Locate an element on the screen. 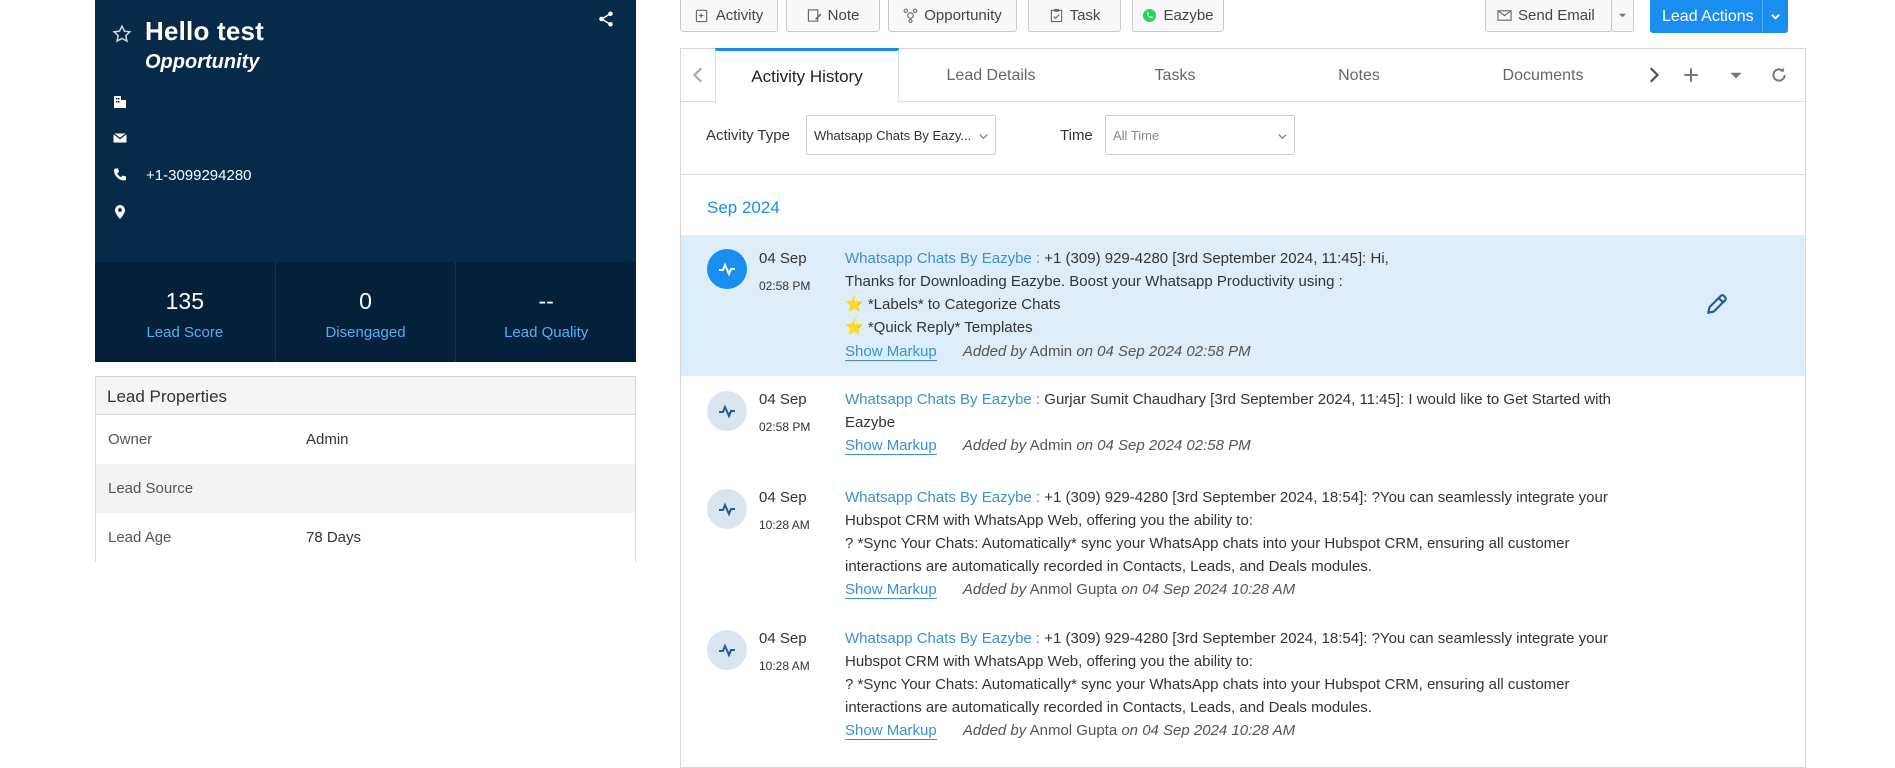 This screenshot has height=768, width=1895. add-task-button: Task is located at coordinates (1074, 16).